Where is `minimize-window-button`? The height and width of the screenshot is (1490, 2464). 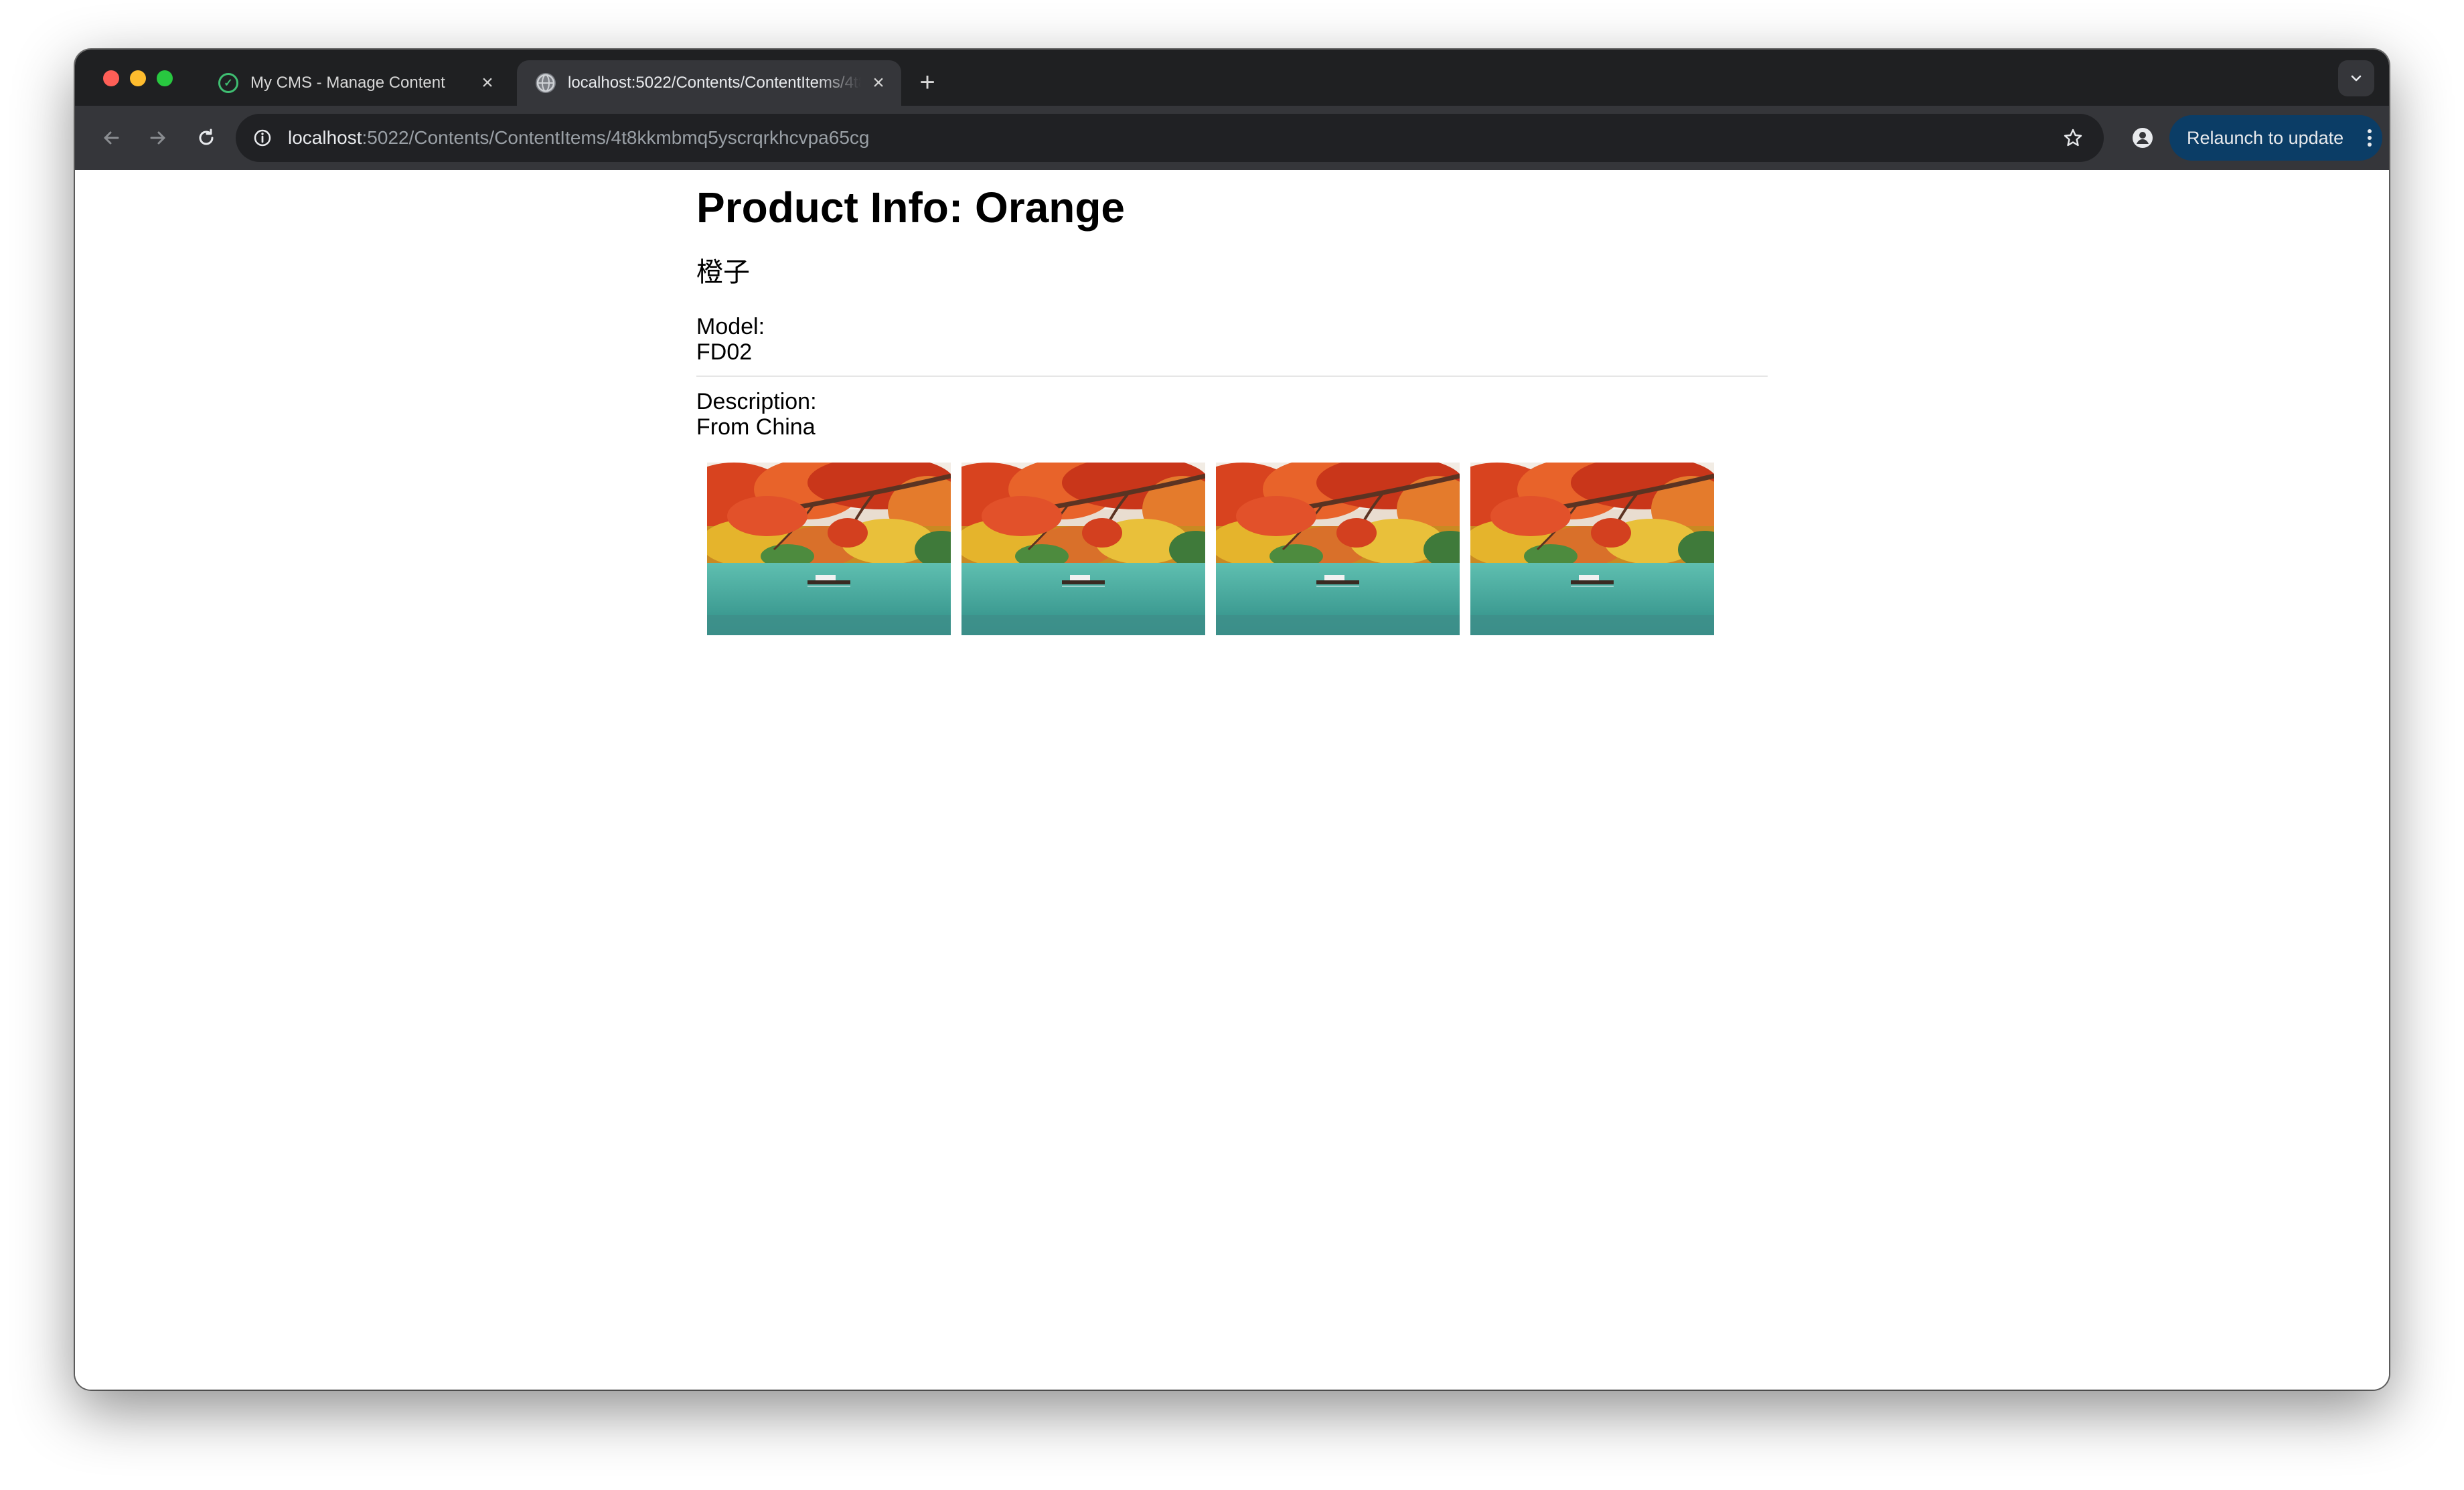 minimize-window-button is located at coordinates (138, 78).